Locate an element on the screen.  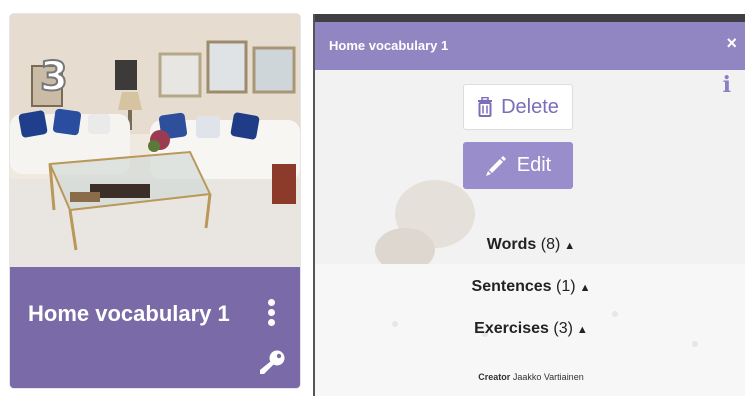
section-sentences-name: Sentences is located at coordinates (511, 286).